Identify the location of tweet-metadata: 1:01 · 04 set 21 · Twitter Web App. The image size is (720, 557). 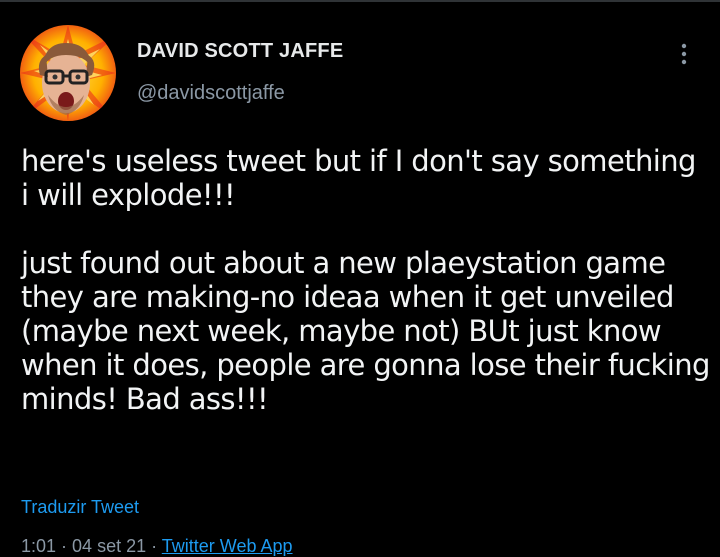
(157, 546).